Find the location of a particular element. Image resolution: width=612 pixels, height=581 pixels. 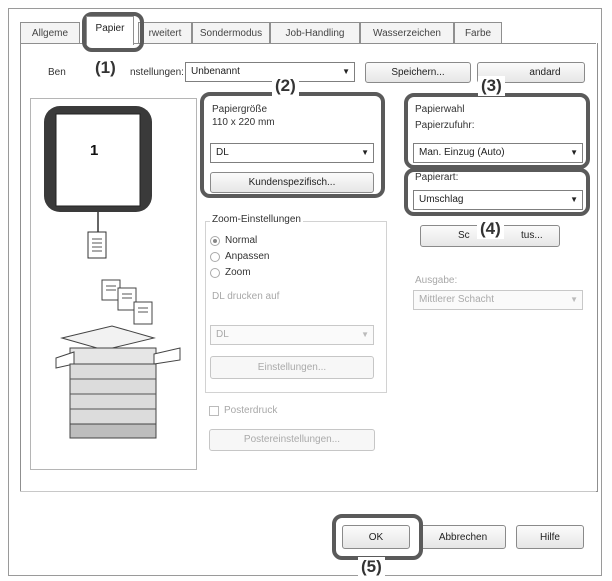

zoom-option-normal: Normal is located at coordinates (241, 240).